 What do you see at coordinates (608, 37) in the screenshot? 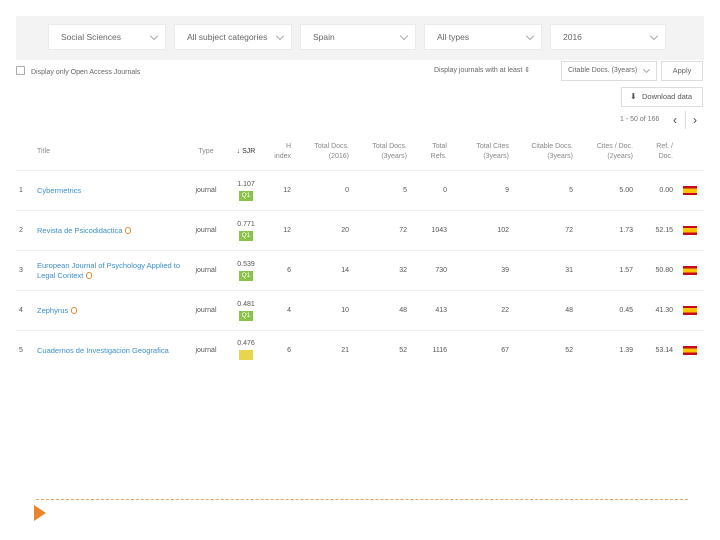
I see `year-dropdown: 2016` at bounding box center [608, 37].